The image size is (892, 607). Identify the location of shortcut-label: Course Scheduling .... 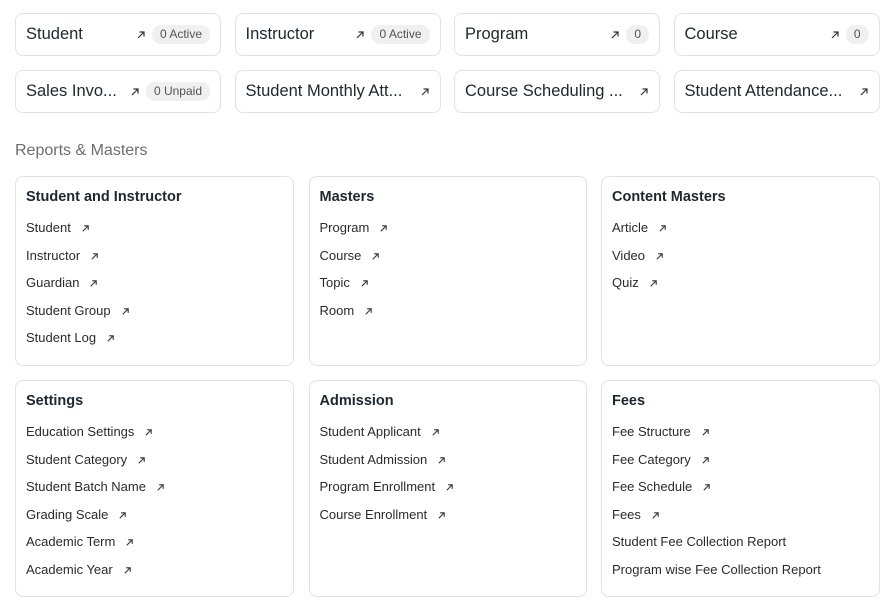
(544, 91).